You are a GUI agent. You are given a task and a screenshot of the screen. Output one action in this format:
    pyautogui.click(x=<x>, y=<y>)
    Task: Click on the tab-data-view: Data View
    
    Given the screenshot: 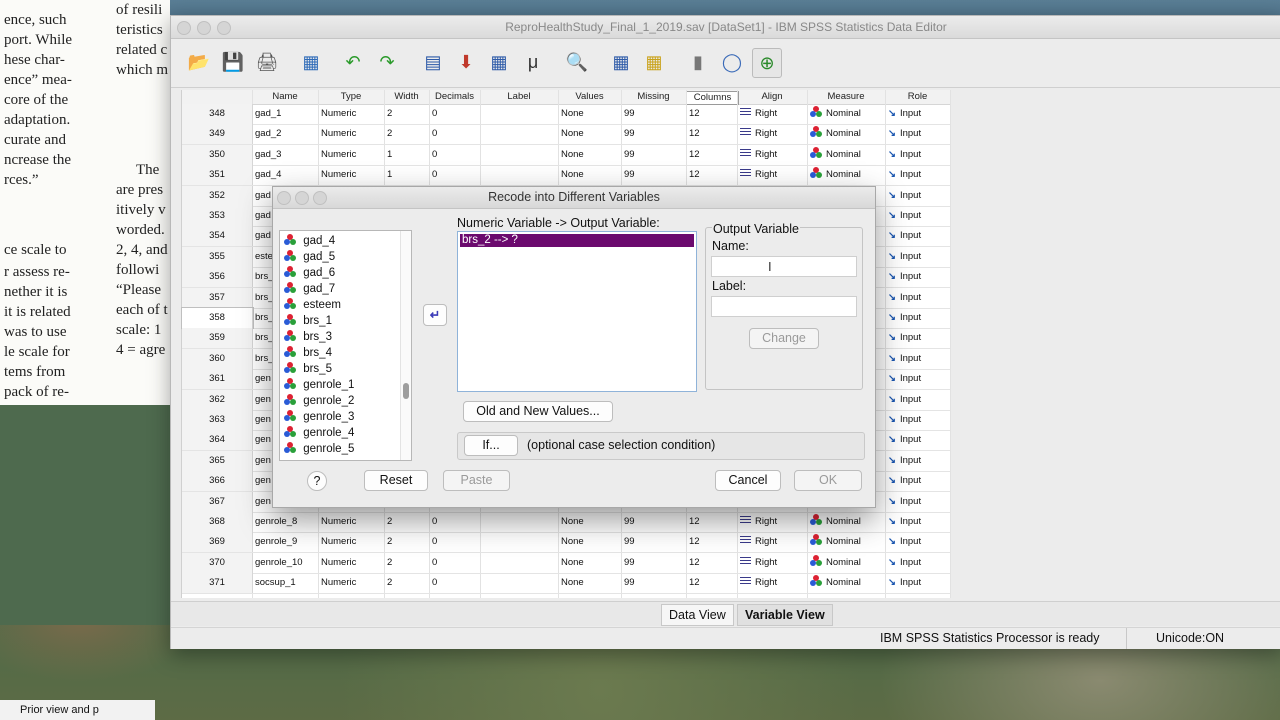 What is the action you would take?
    pyautogui.click(x=697, y=615)
    